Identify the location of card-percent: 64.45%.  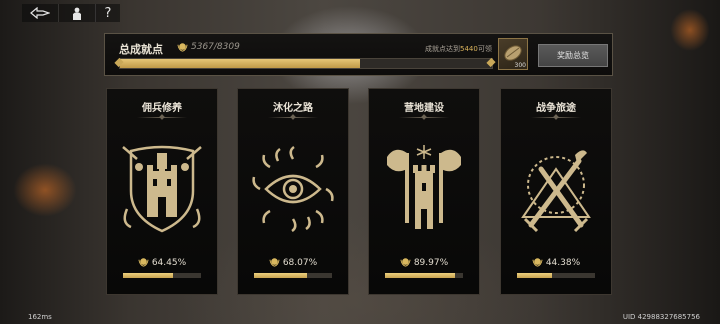
(169, 262).